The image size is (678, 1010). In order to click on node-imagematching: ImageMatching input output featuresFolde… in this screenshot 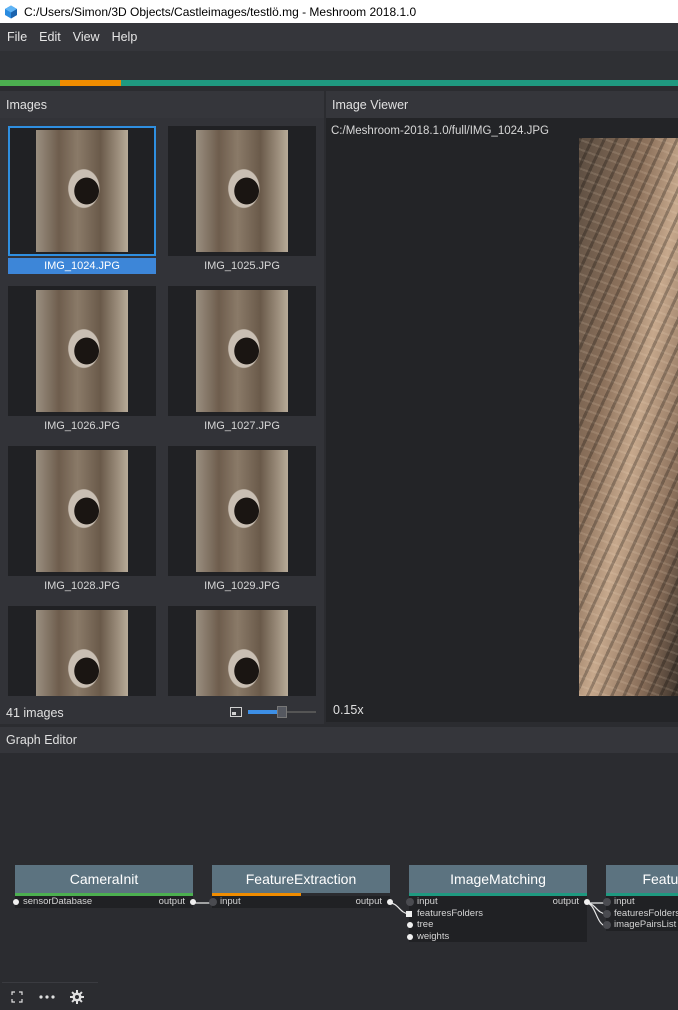, I will do `click(498, 903)`.